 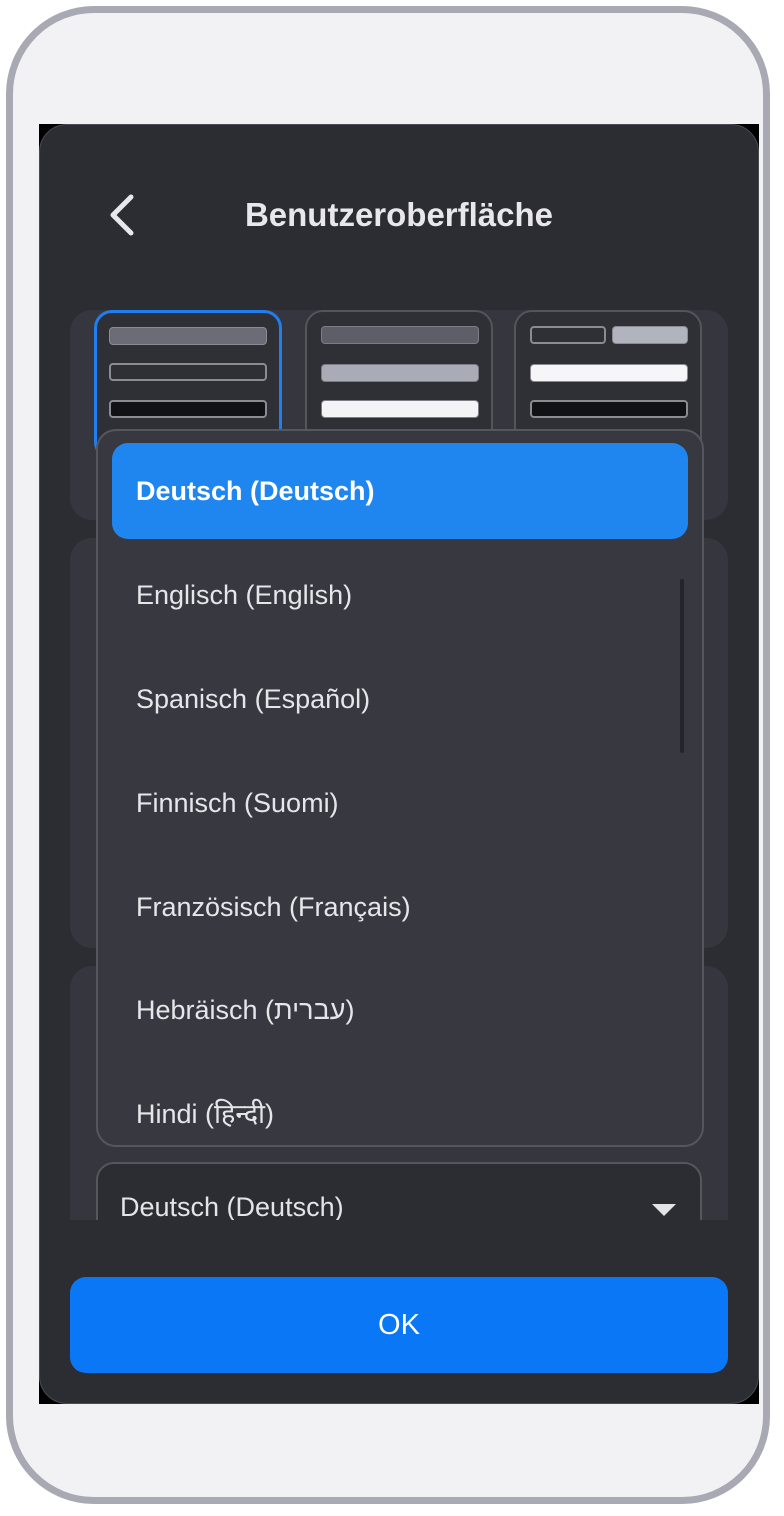 What do you see at coordinates (664, 1210) in the screenshot?
I see `caret-down-icon` at bounding box center [664, 1210].